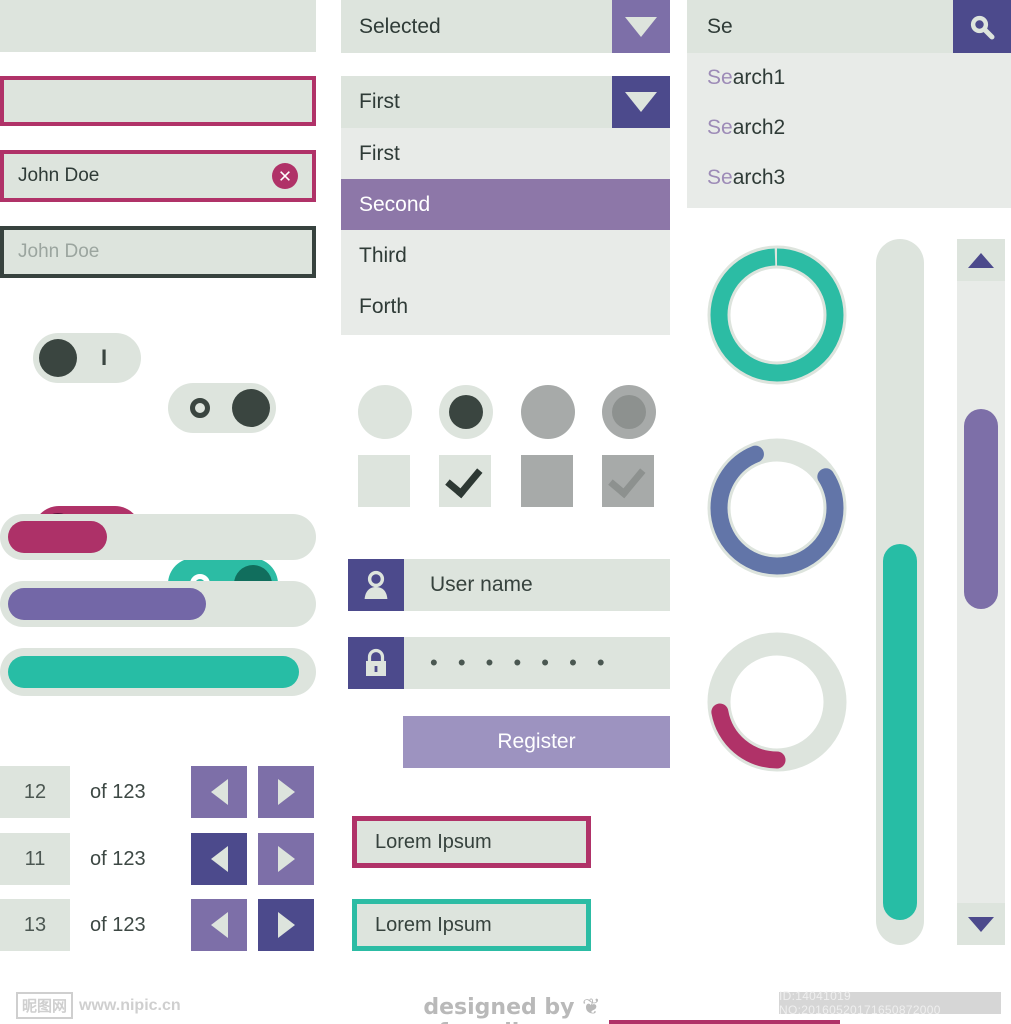  What do you see at coordinates (759, 127) in the screenshot?
I see `search-suggestion-rest: arch2` at bounding box center [759, 127].